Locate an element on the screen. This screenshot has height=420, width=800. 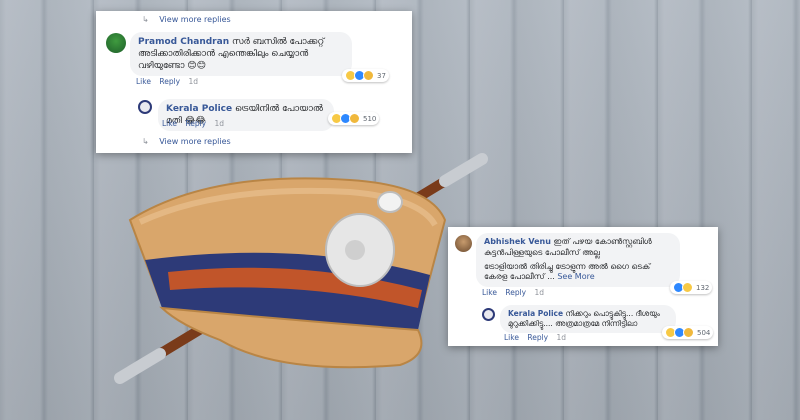
reaction-summary: 132 is located at coordinates (691, 287).